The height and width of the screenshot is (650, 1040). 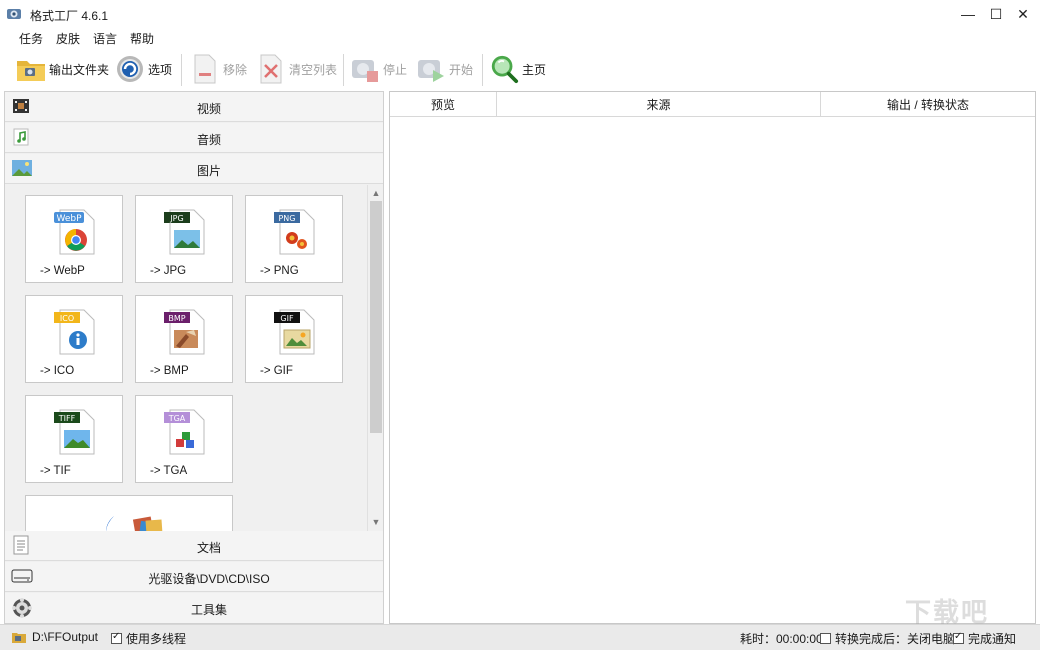 What do you see at coordinates (376, 317) in the screenshot?
I see `scroll-thumb` at bounding box center [376, 317].